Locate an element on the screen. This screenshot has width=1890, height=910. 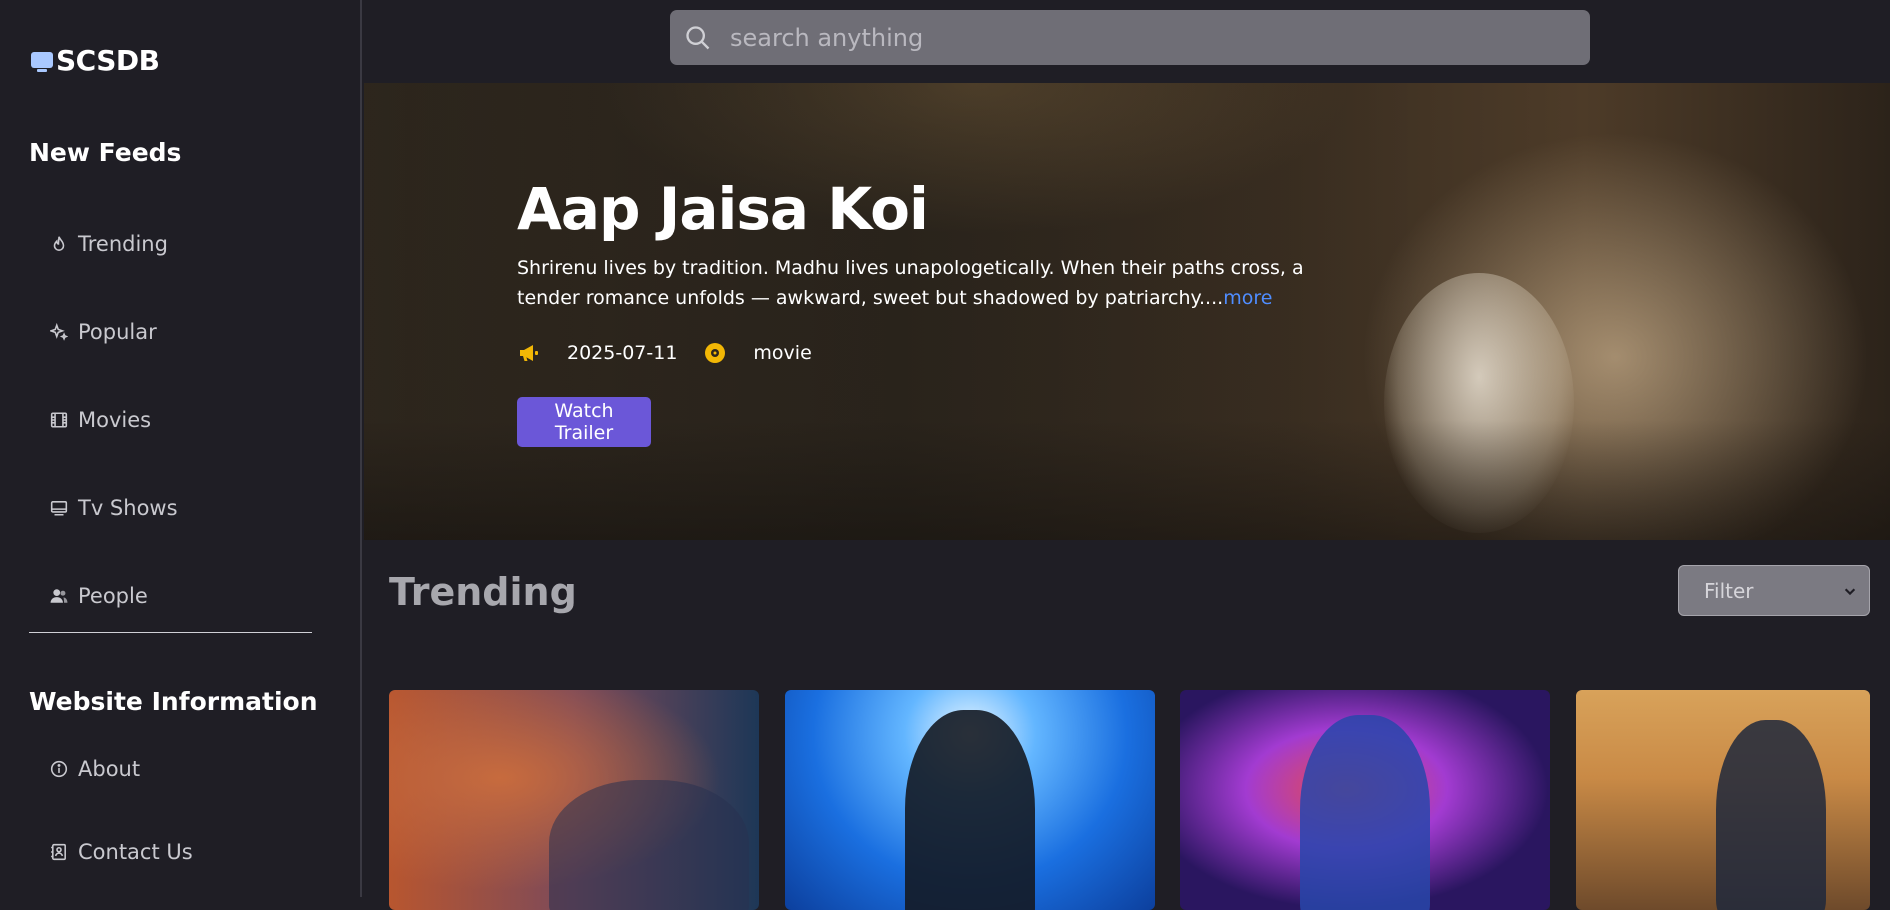
chevron-down-icon is located at coordinates (1850, 591).